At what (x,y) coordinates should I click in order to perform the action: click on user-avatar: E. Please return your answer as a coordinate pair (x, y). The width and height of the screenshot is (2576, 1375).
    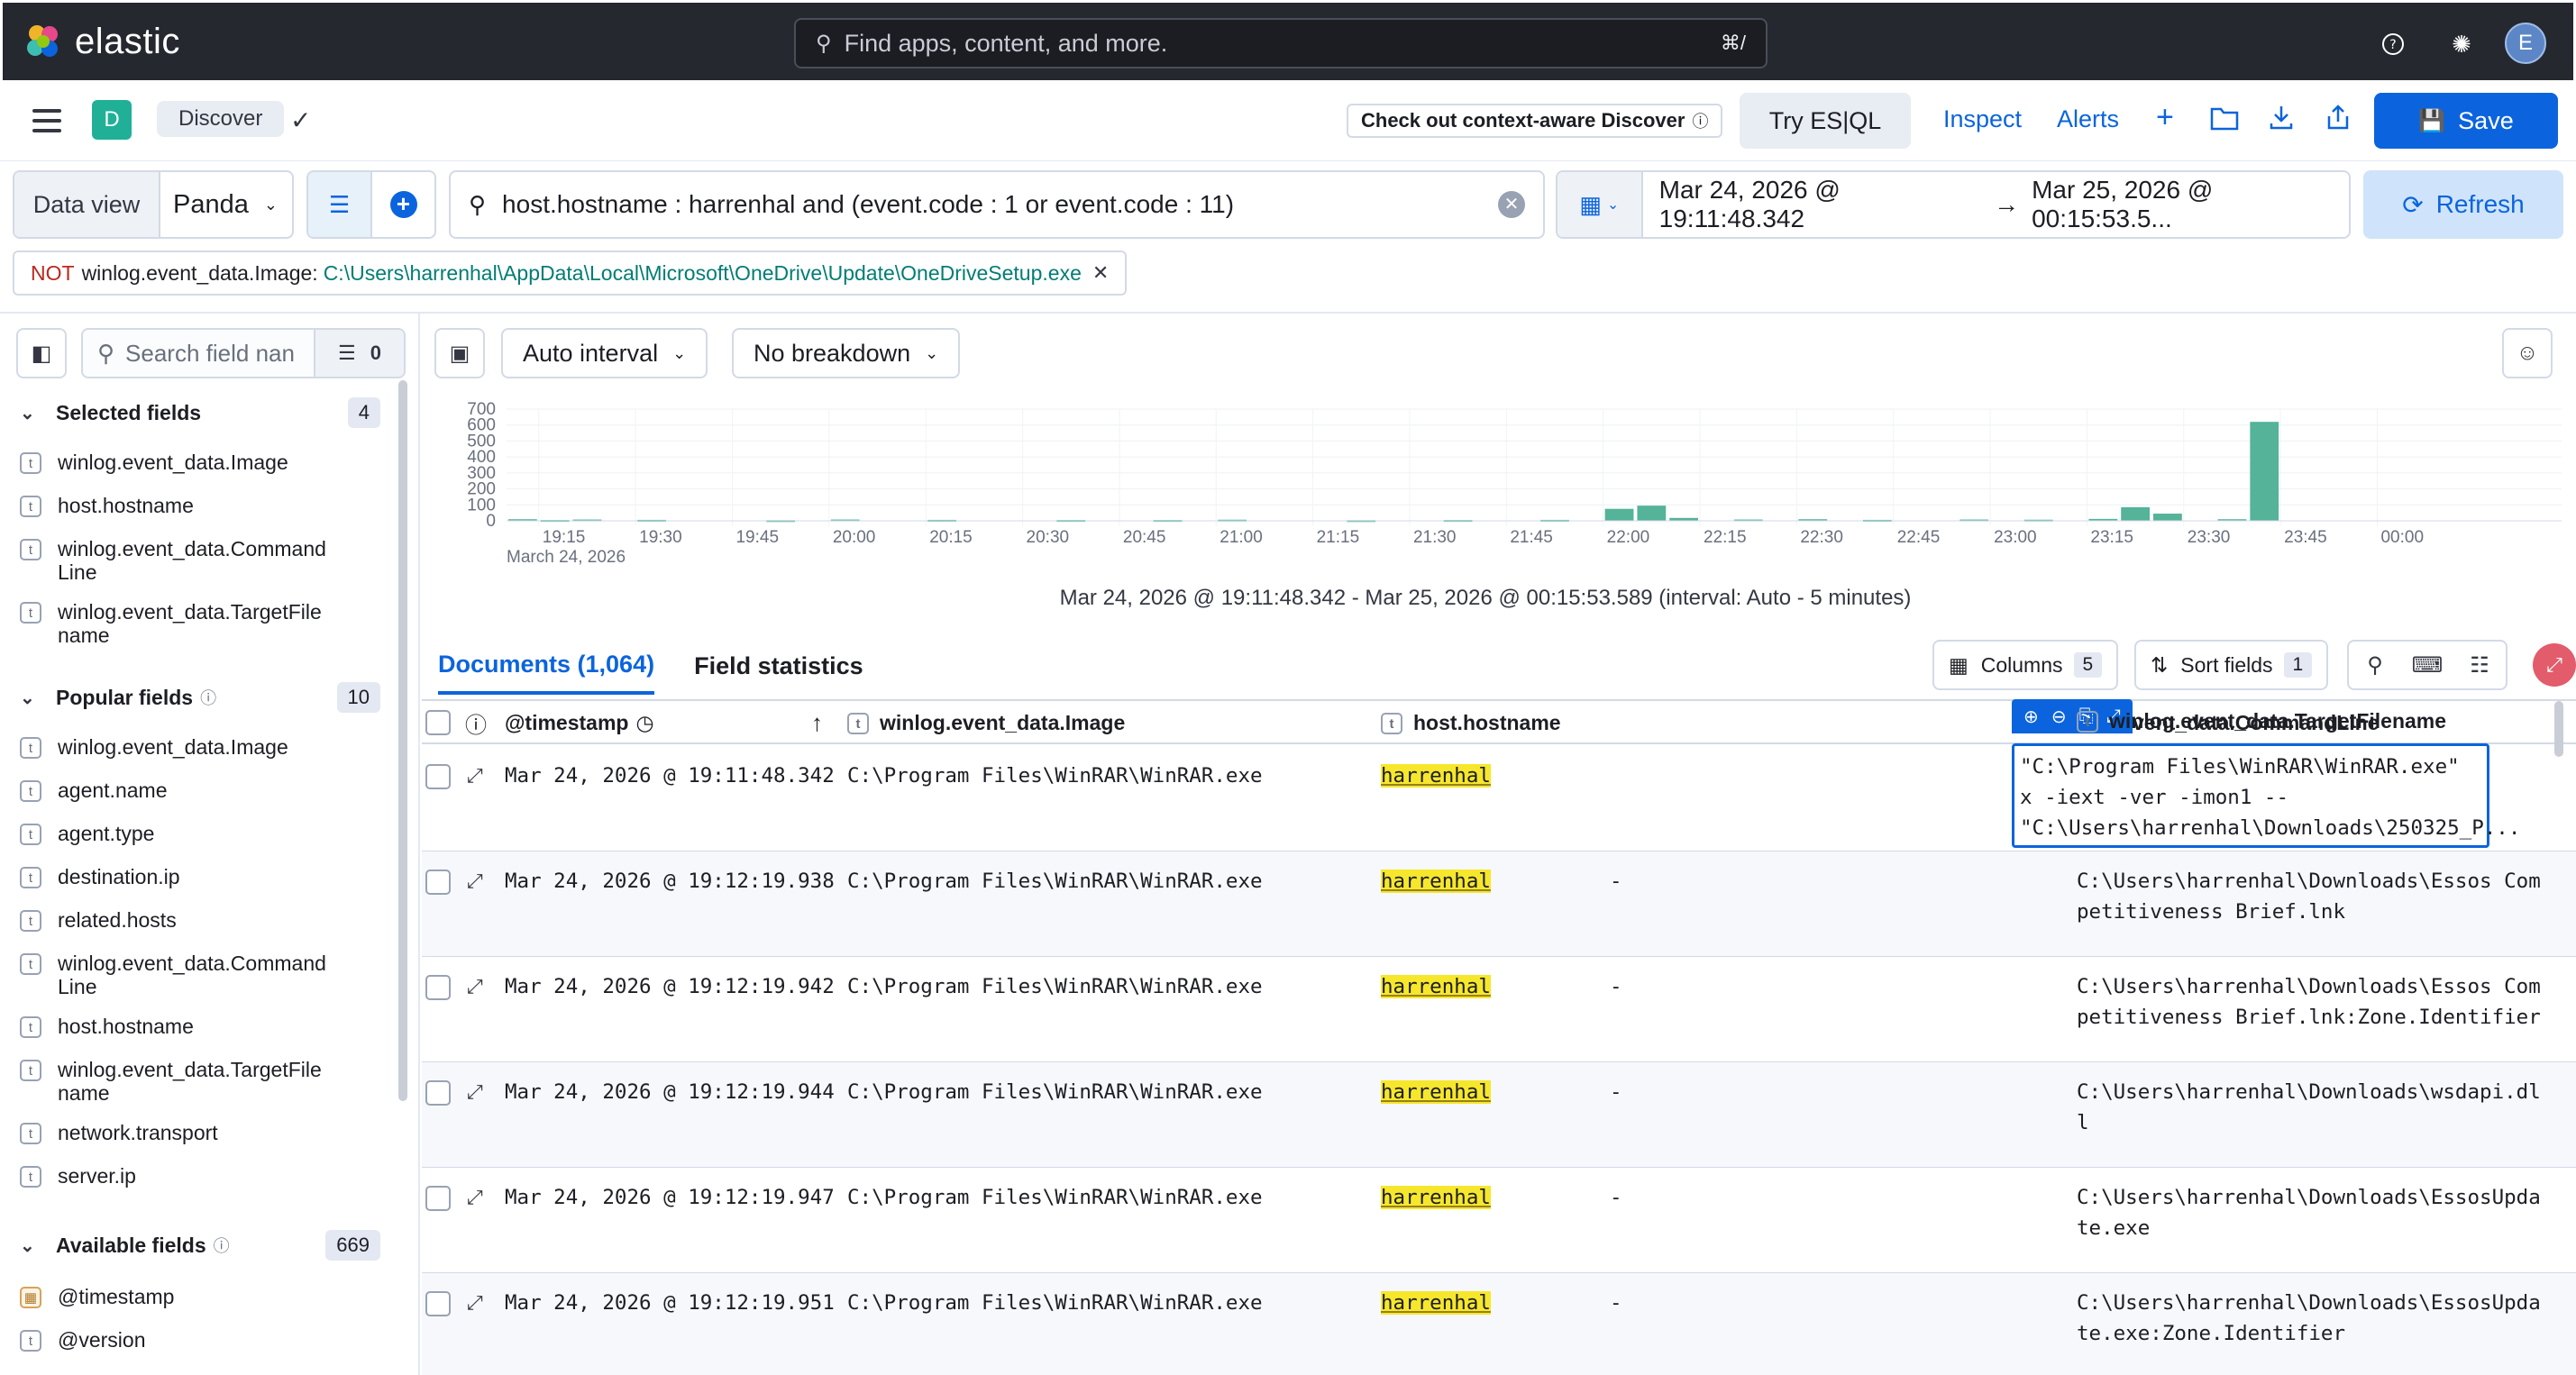
    Looking at the image, I should click on (2525, 43).